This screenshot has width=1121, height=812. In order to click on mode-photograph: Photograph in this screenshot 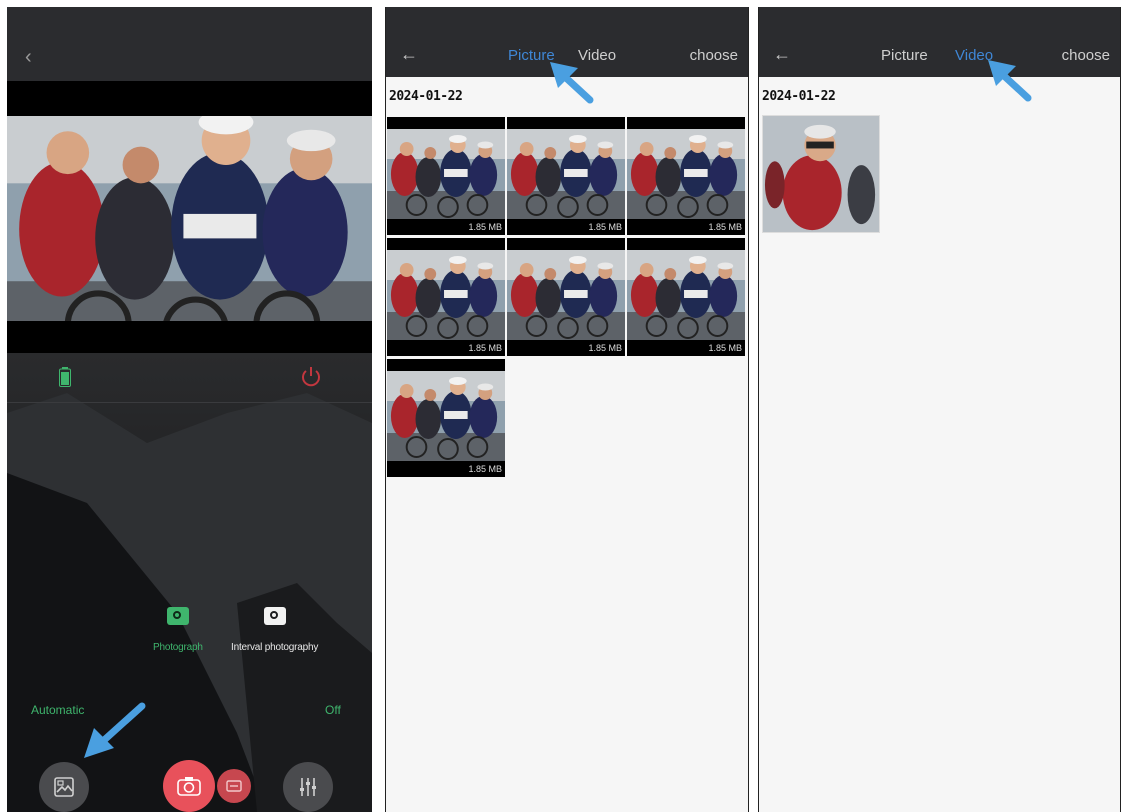, I will do `click(178, 631)`.